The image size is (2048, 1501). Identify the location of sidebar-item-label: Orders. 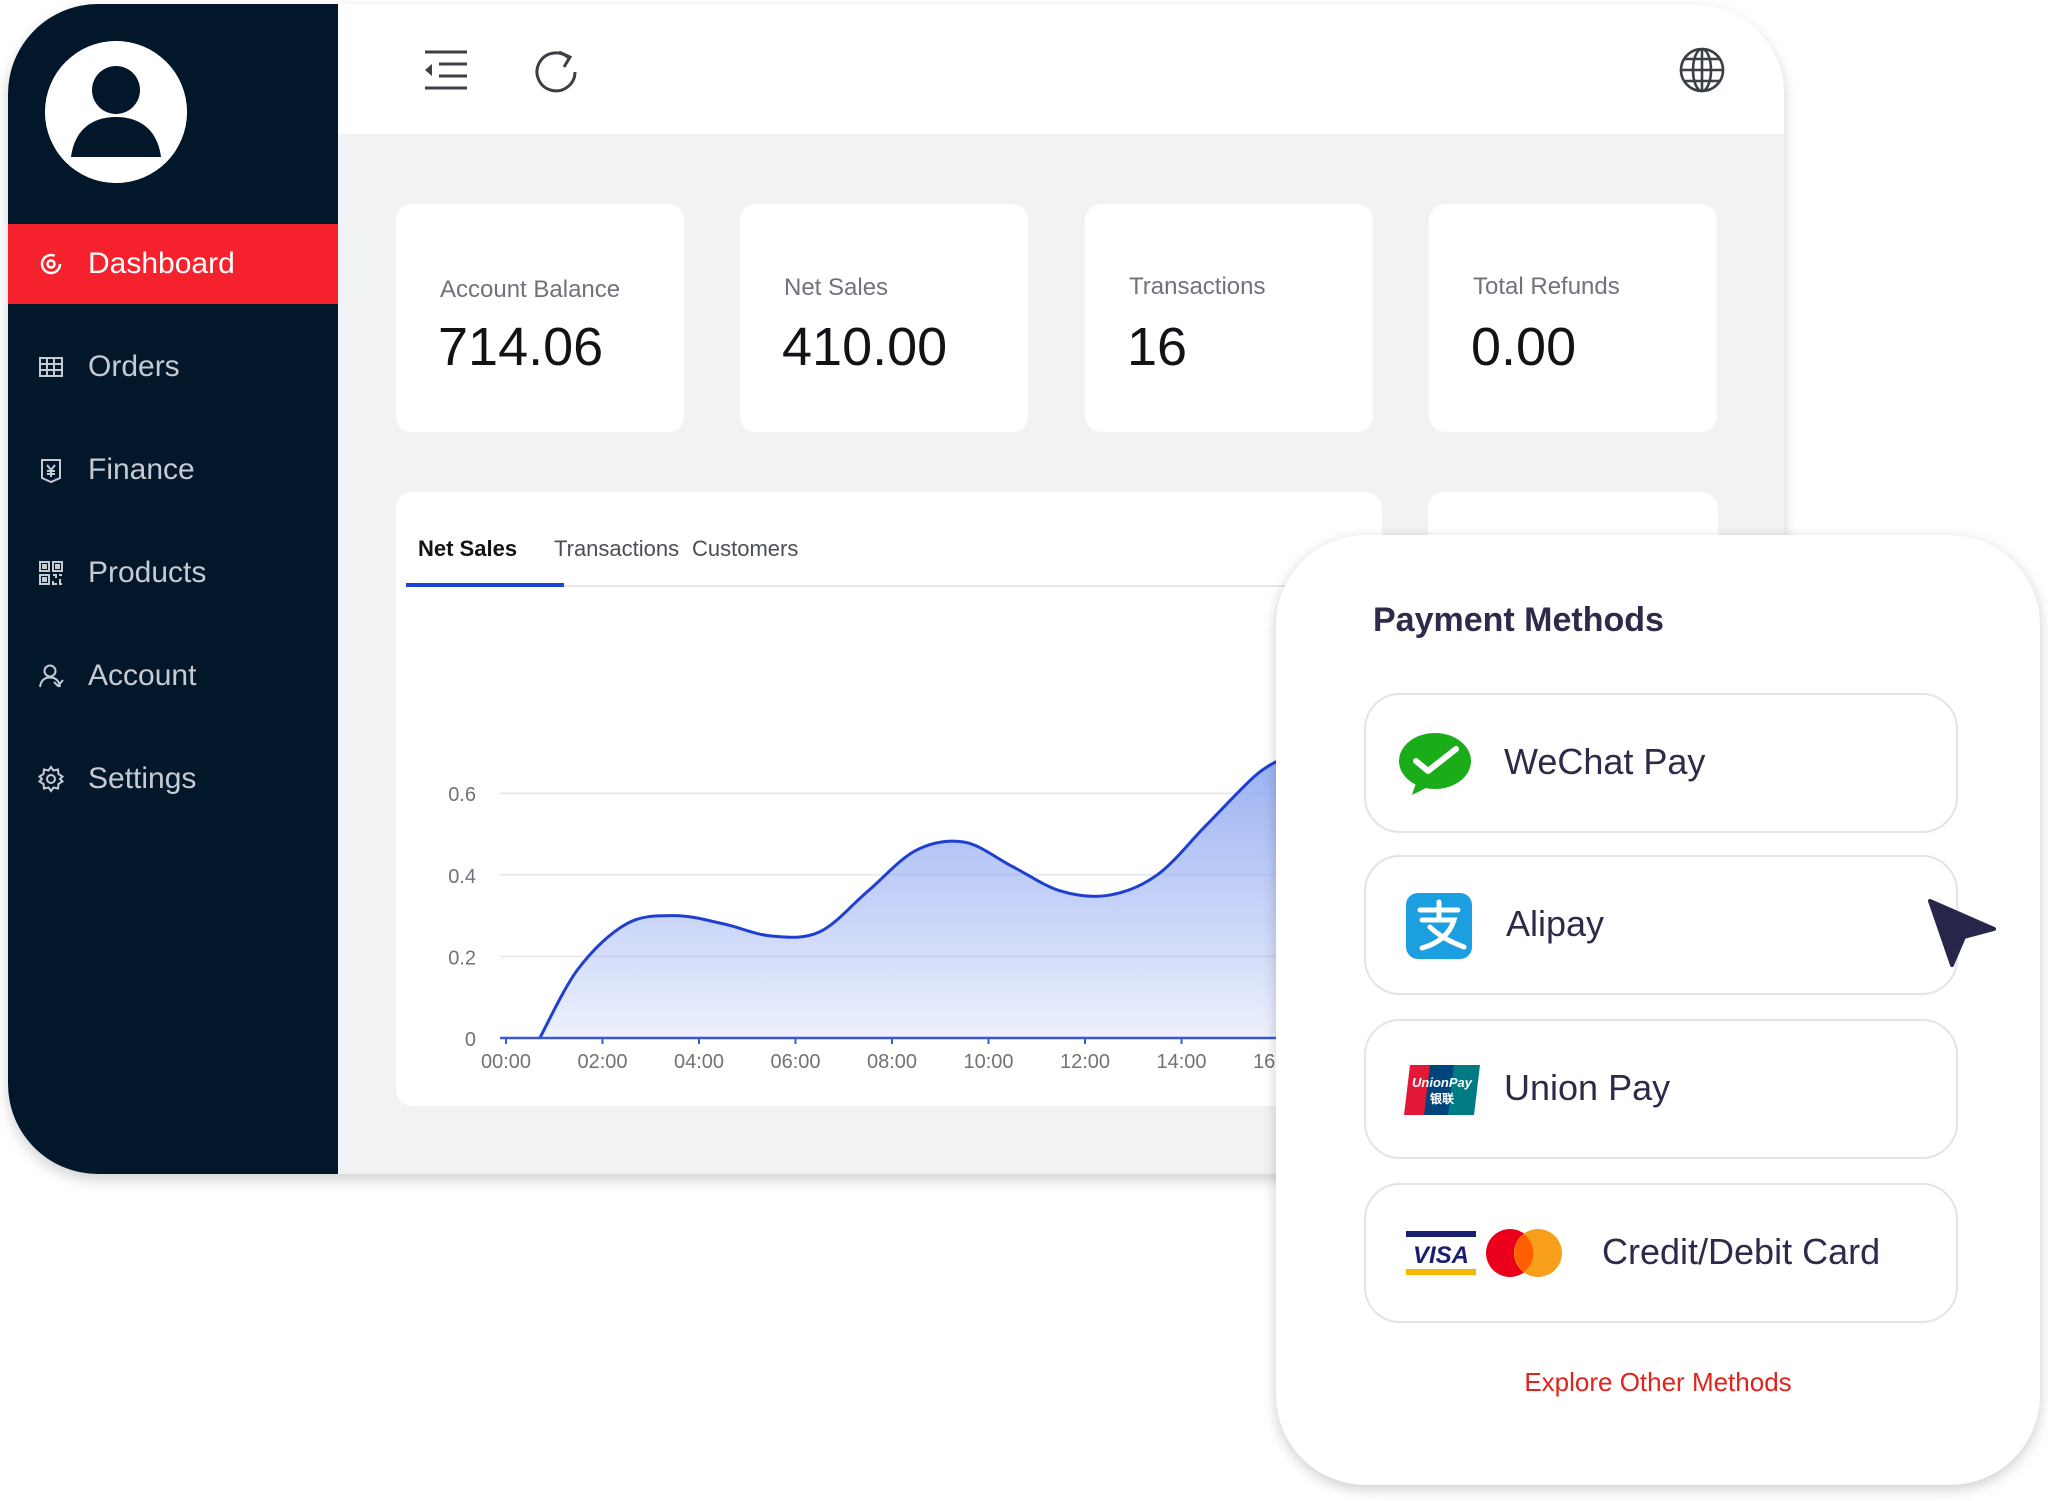
(134, 366).